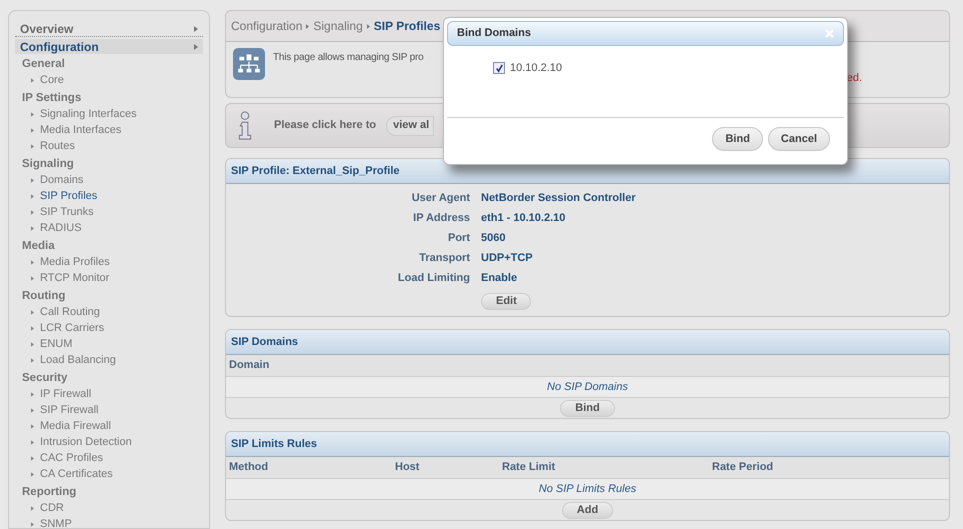 The height and width of the screenshot is (529, 963). Describe the element at coordinates (44, 378) in the screenshot. I see `section-heading: Security` at that location.